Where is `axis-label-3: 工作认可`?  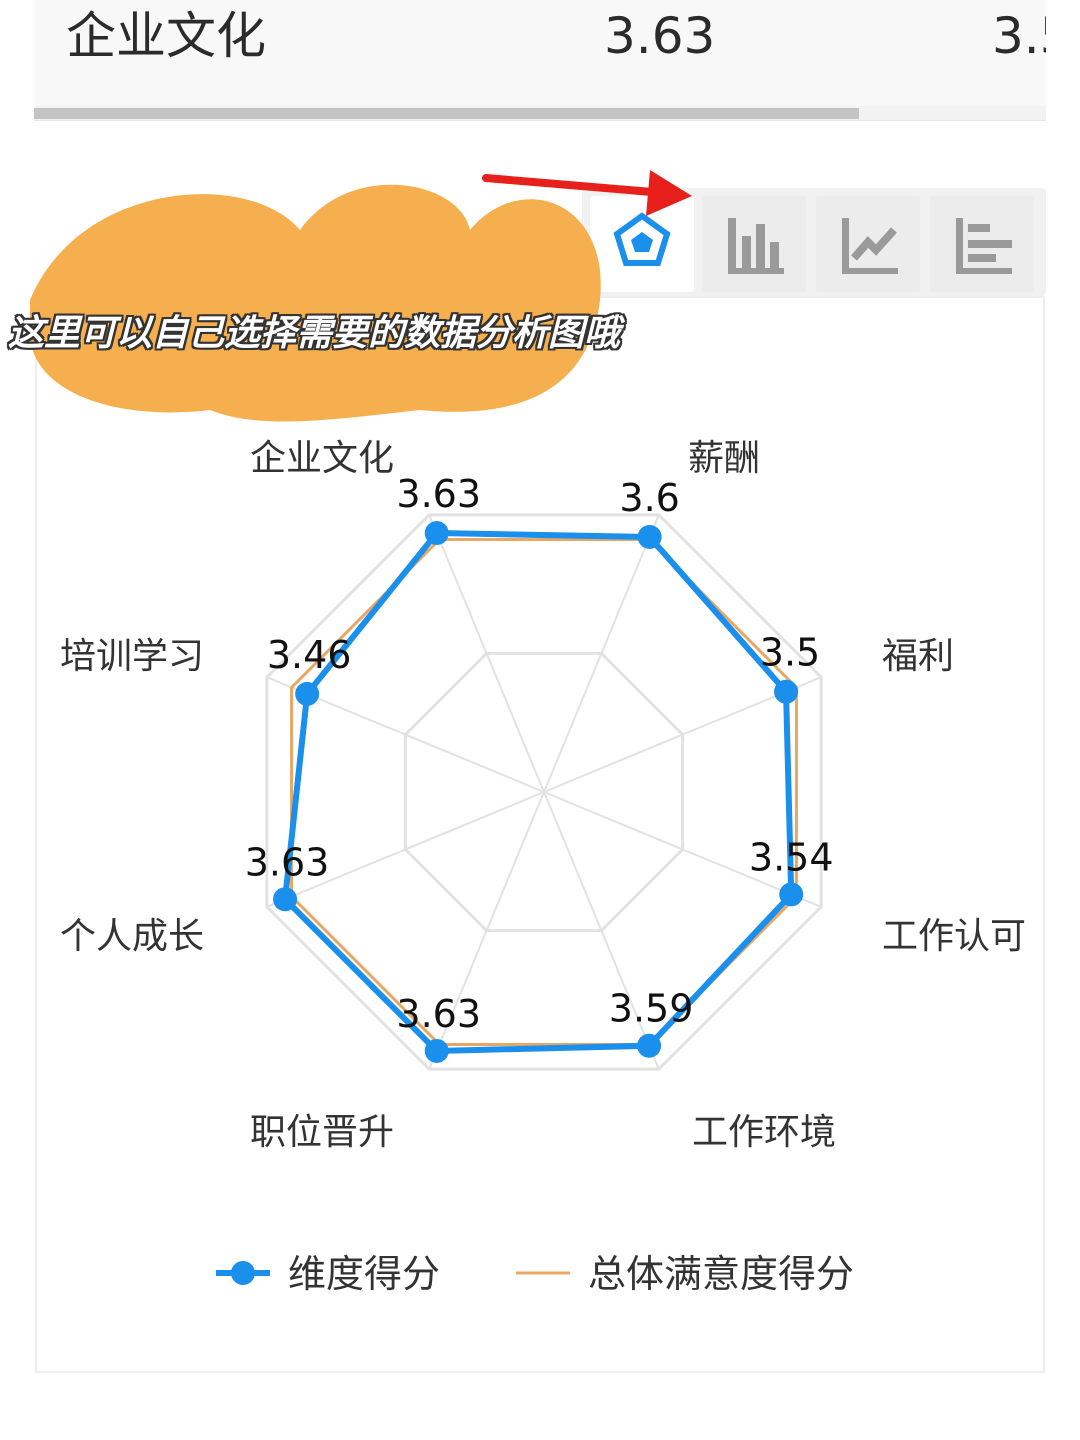 axis-label-3: 工作认可 is located at coordinates (954, 936).